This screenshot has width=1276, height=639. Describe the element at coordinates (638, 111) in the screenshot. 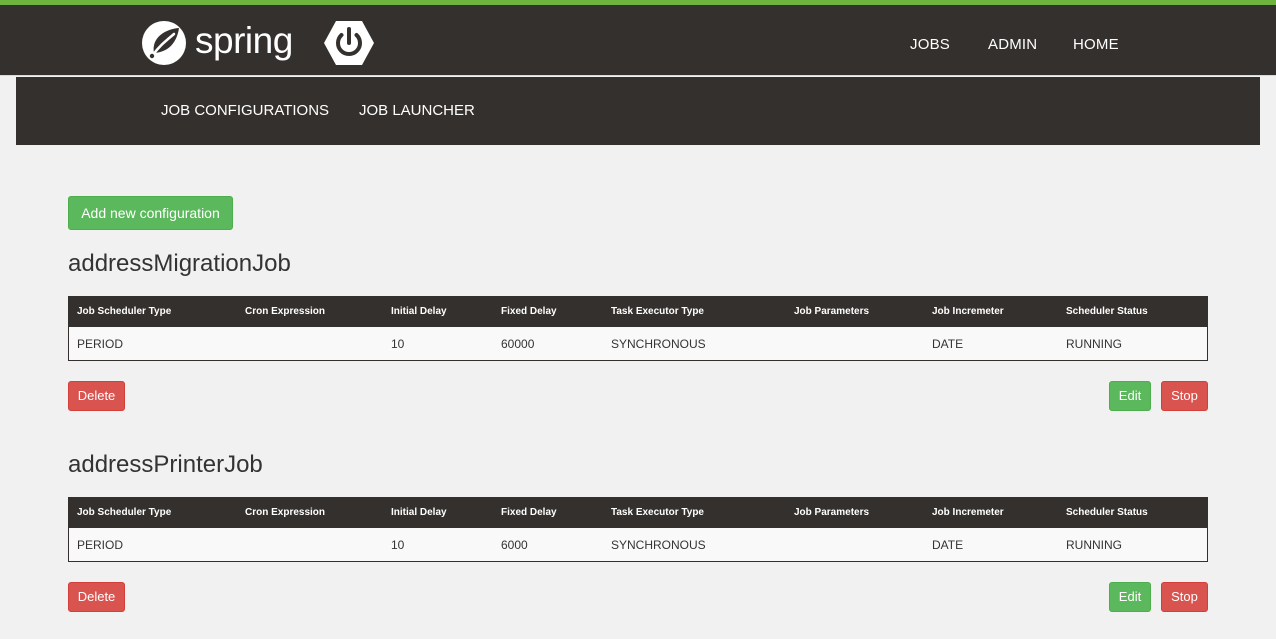

I see `sub-navbar: JOB CONFIGURATIONS JOB LAUNCHER` at that location.